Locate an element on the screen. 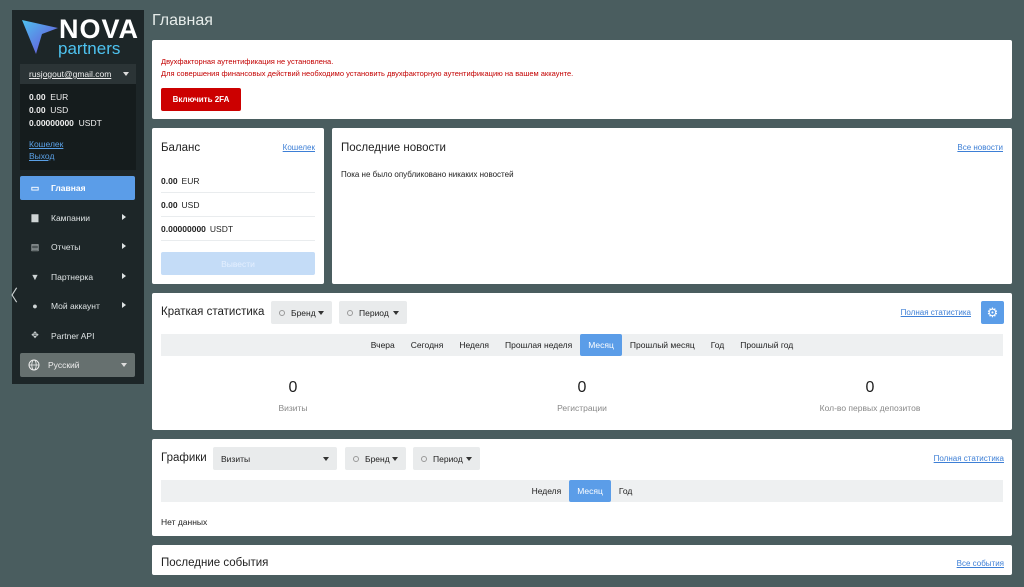 The height and width of the screenshot is (587, 1024). briefcase-icon: ▆ is located at coordinates (35, 217).